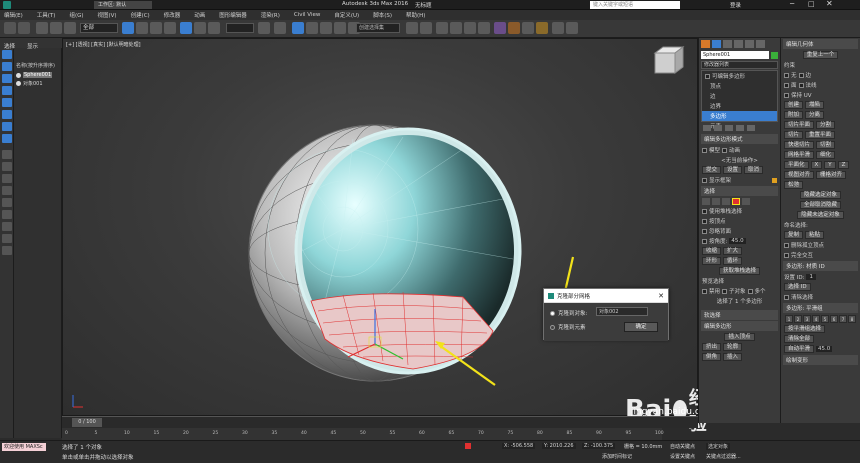 This screenshot has height=463, width=860. I want to click on configure-sets-icon, so click(751, 128).